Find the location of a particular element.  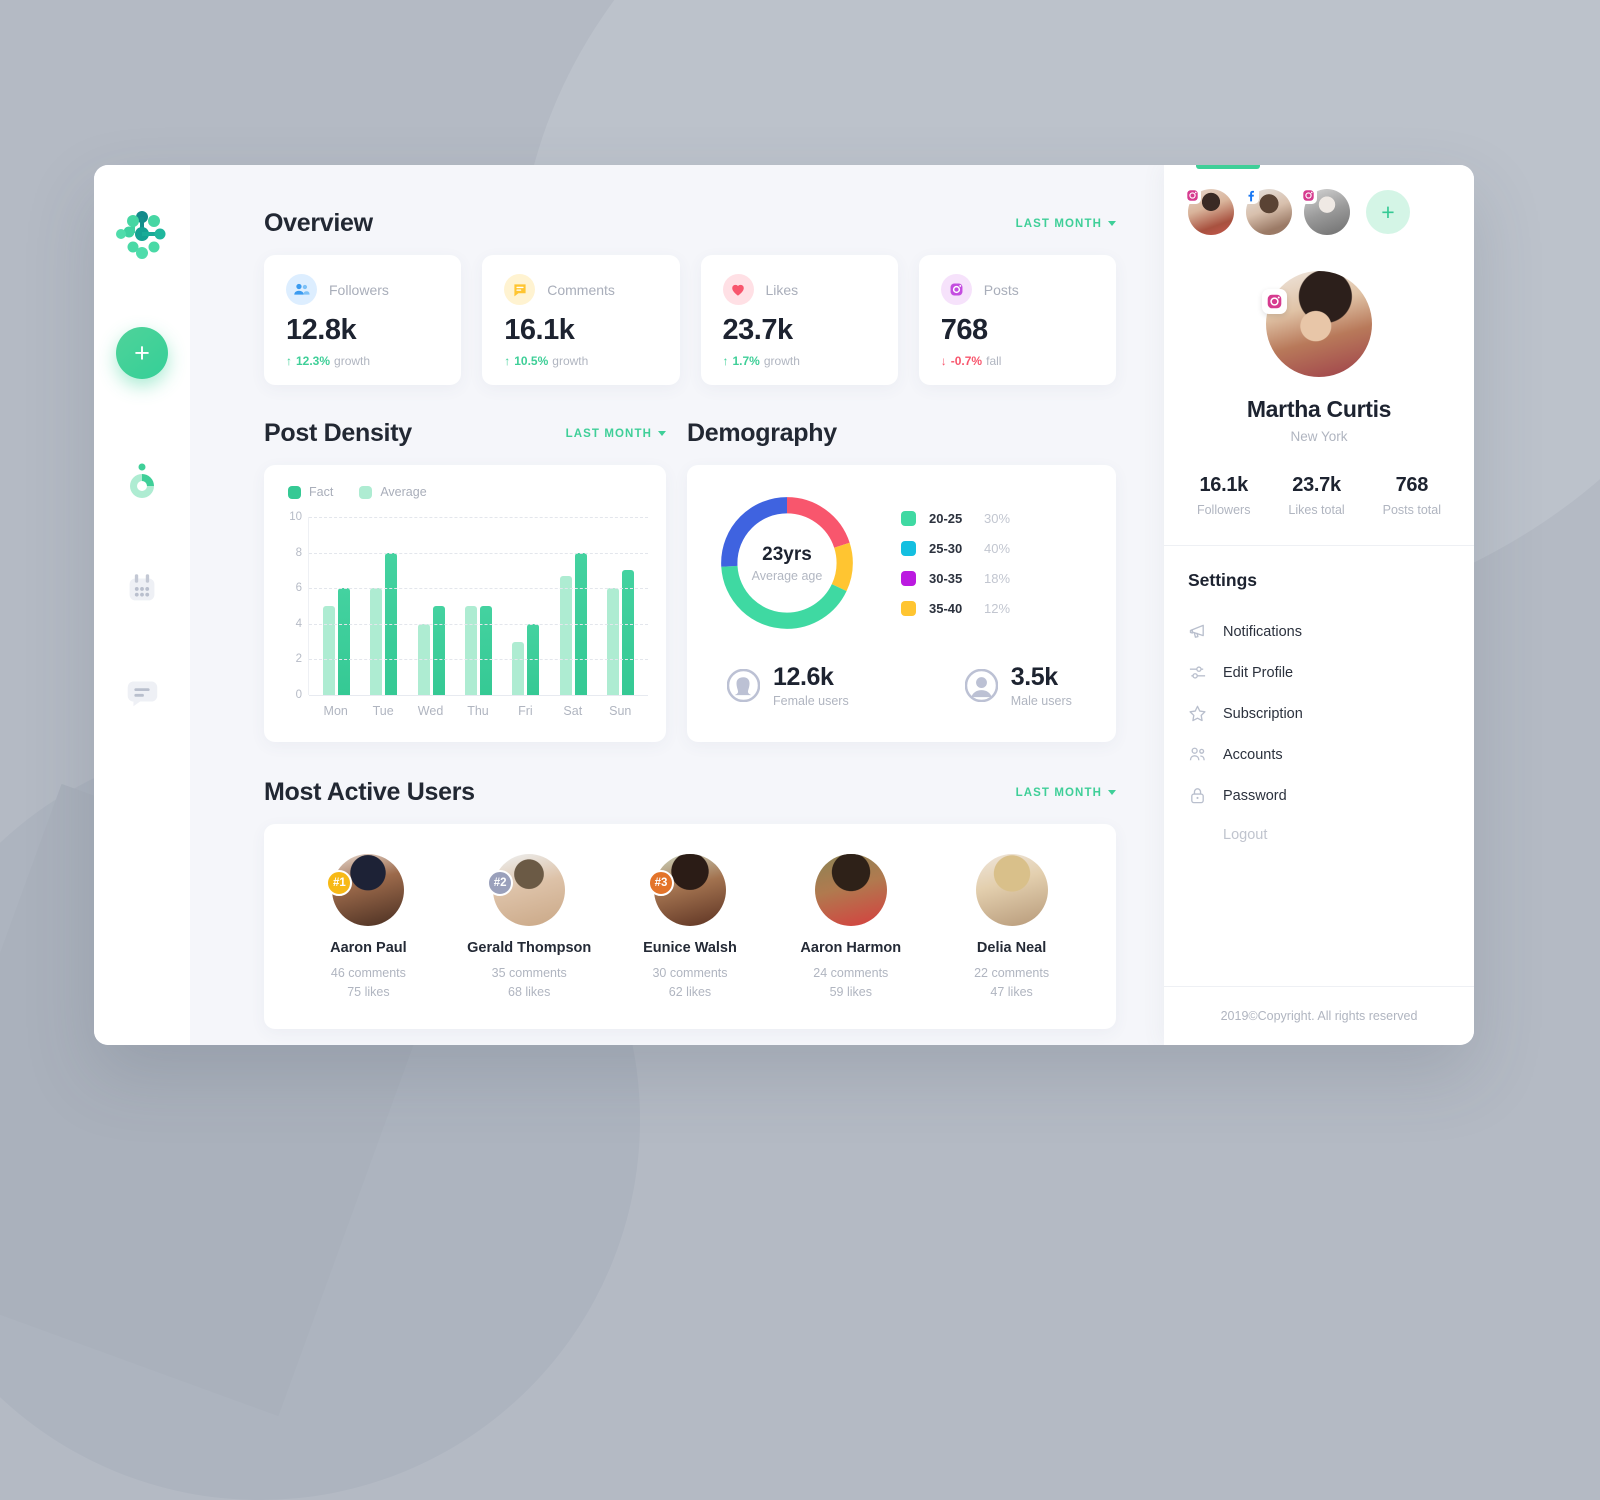

add-account-label: + is located at coordinates (1388, 211).